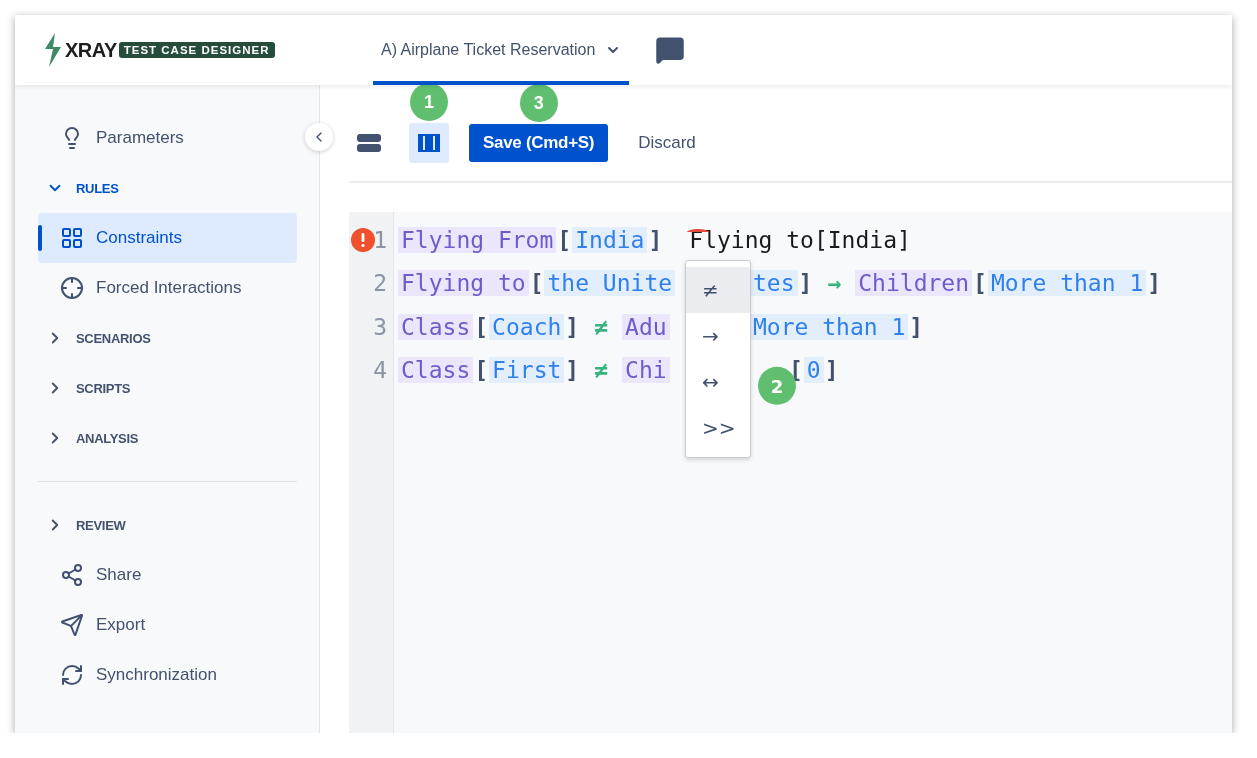 This screenshot has height=758, width=1257. What do you see at coordinates (718, 290) in the screenshot?
I see `operator-option: ≠` at bounding box center [718, 290].